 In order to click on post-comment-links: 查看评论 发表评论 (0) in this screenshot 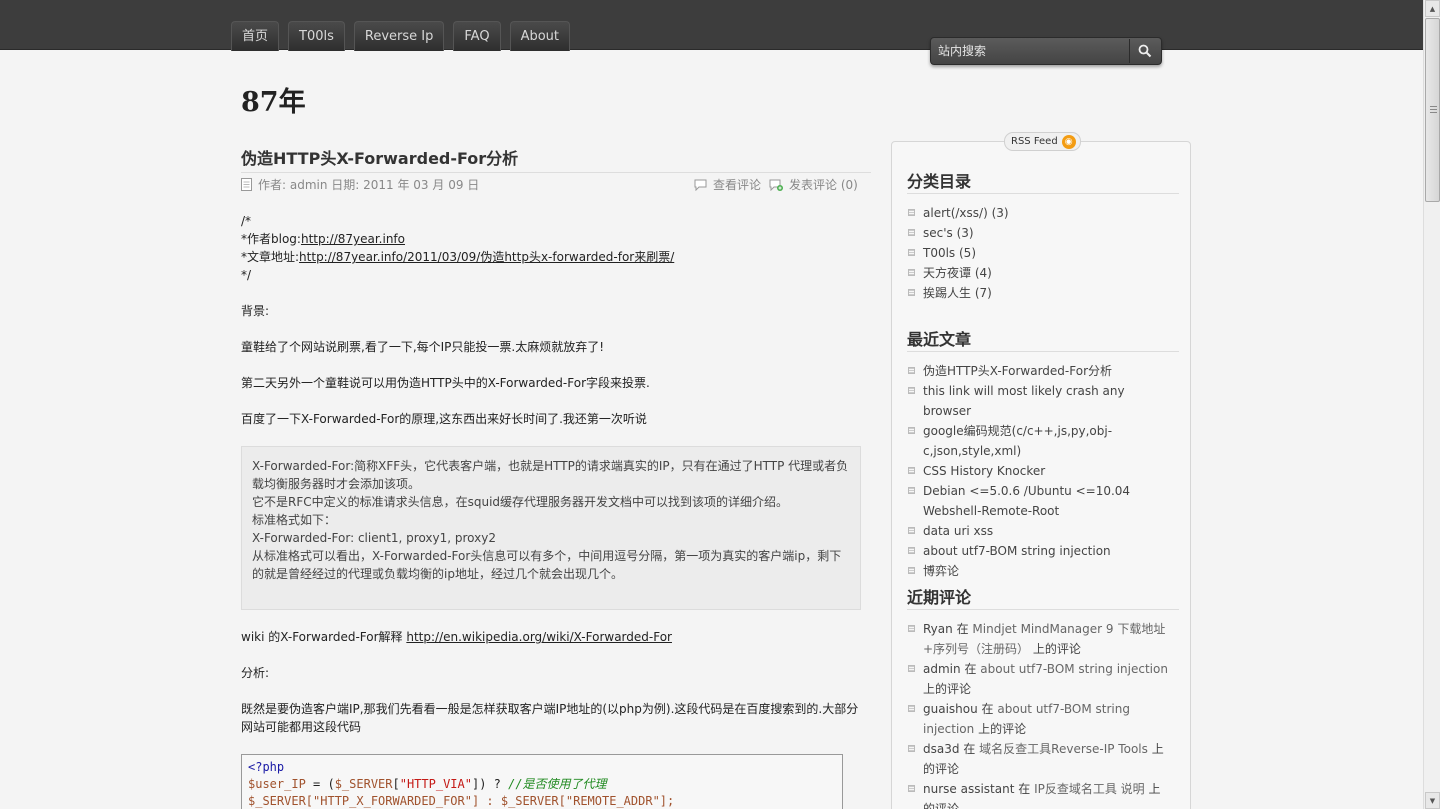, I will do `click(776, 184)`.